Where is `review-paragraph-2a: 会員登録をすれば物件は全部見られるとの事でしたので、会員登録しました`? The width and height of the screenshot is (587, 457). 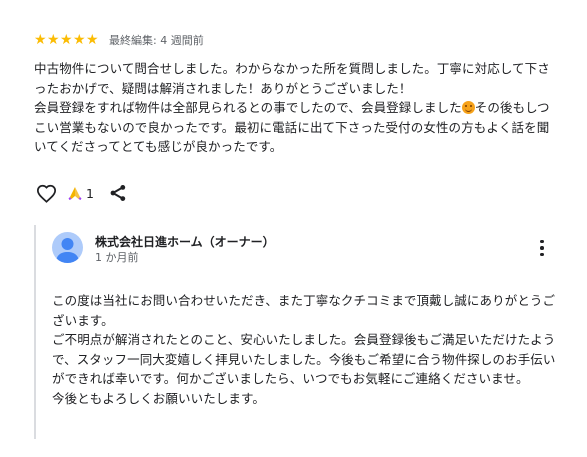
review-paragraph-2a: 会員登録をすれば物件は全部見られるとの事でしたので、会員登録しました is located at coordinates (248, 107).